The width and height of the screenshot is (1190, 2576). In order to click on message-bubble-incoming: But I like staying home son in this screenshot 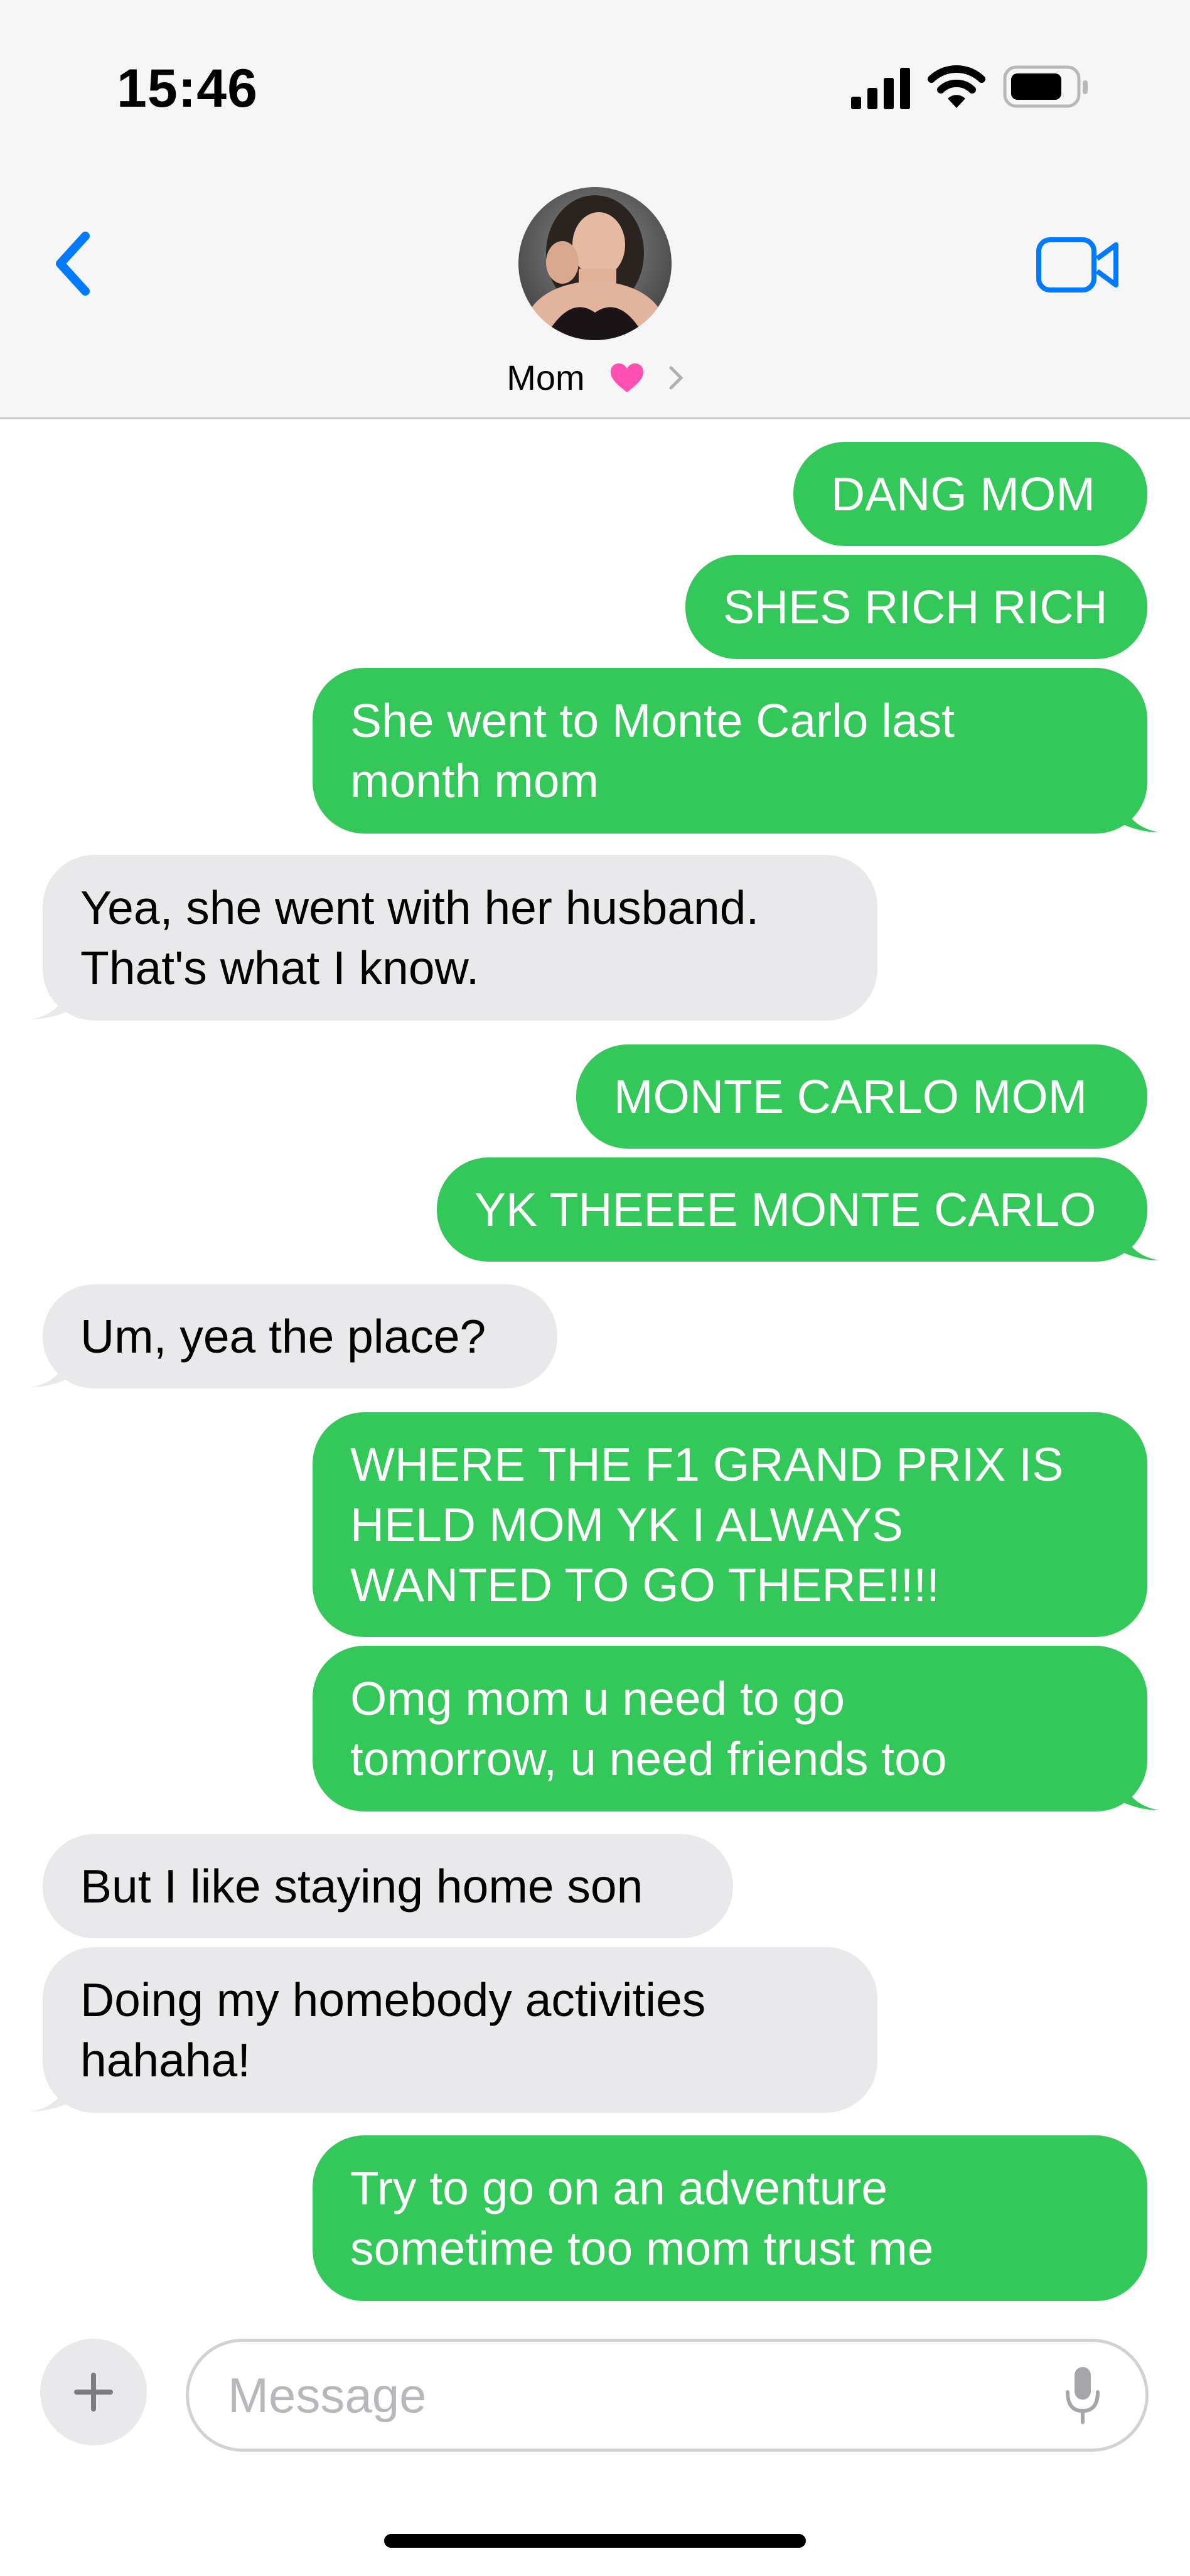, I will do `click(388, 1886)`.